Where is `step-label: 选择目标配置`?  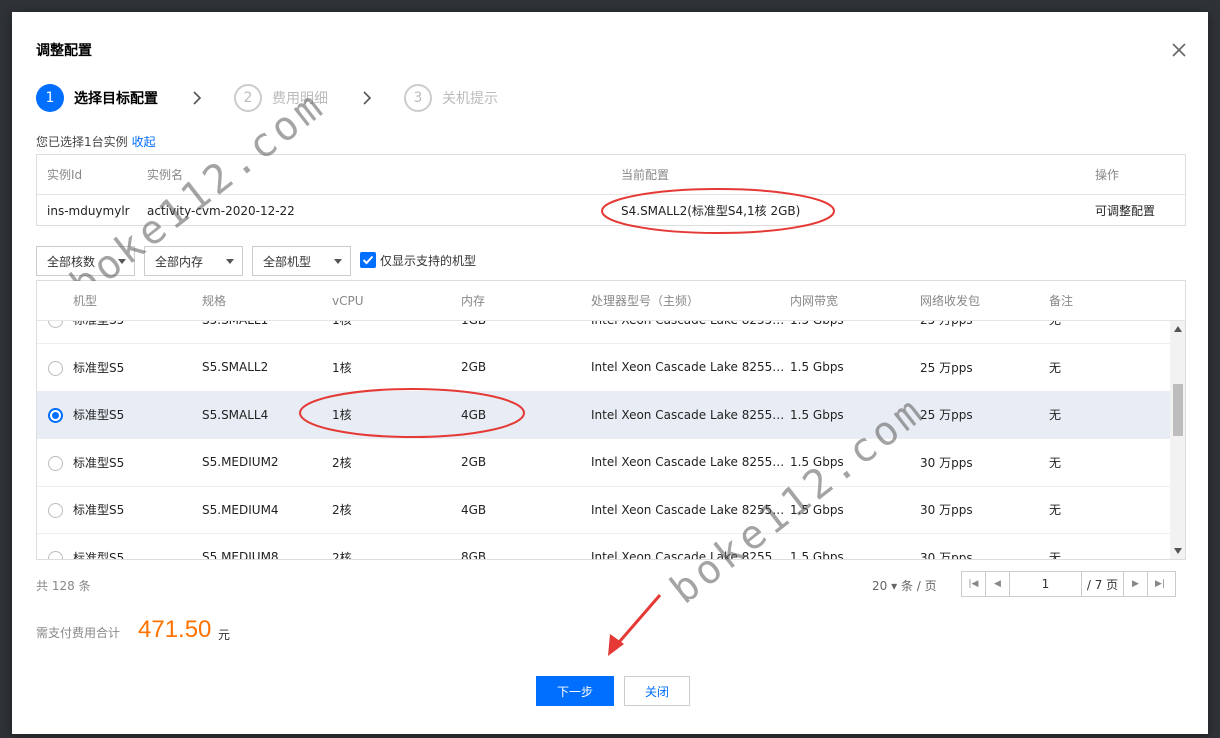
step-label: 选择目标配置 is located at coordinates (116, 99).